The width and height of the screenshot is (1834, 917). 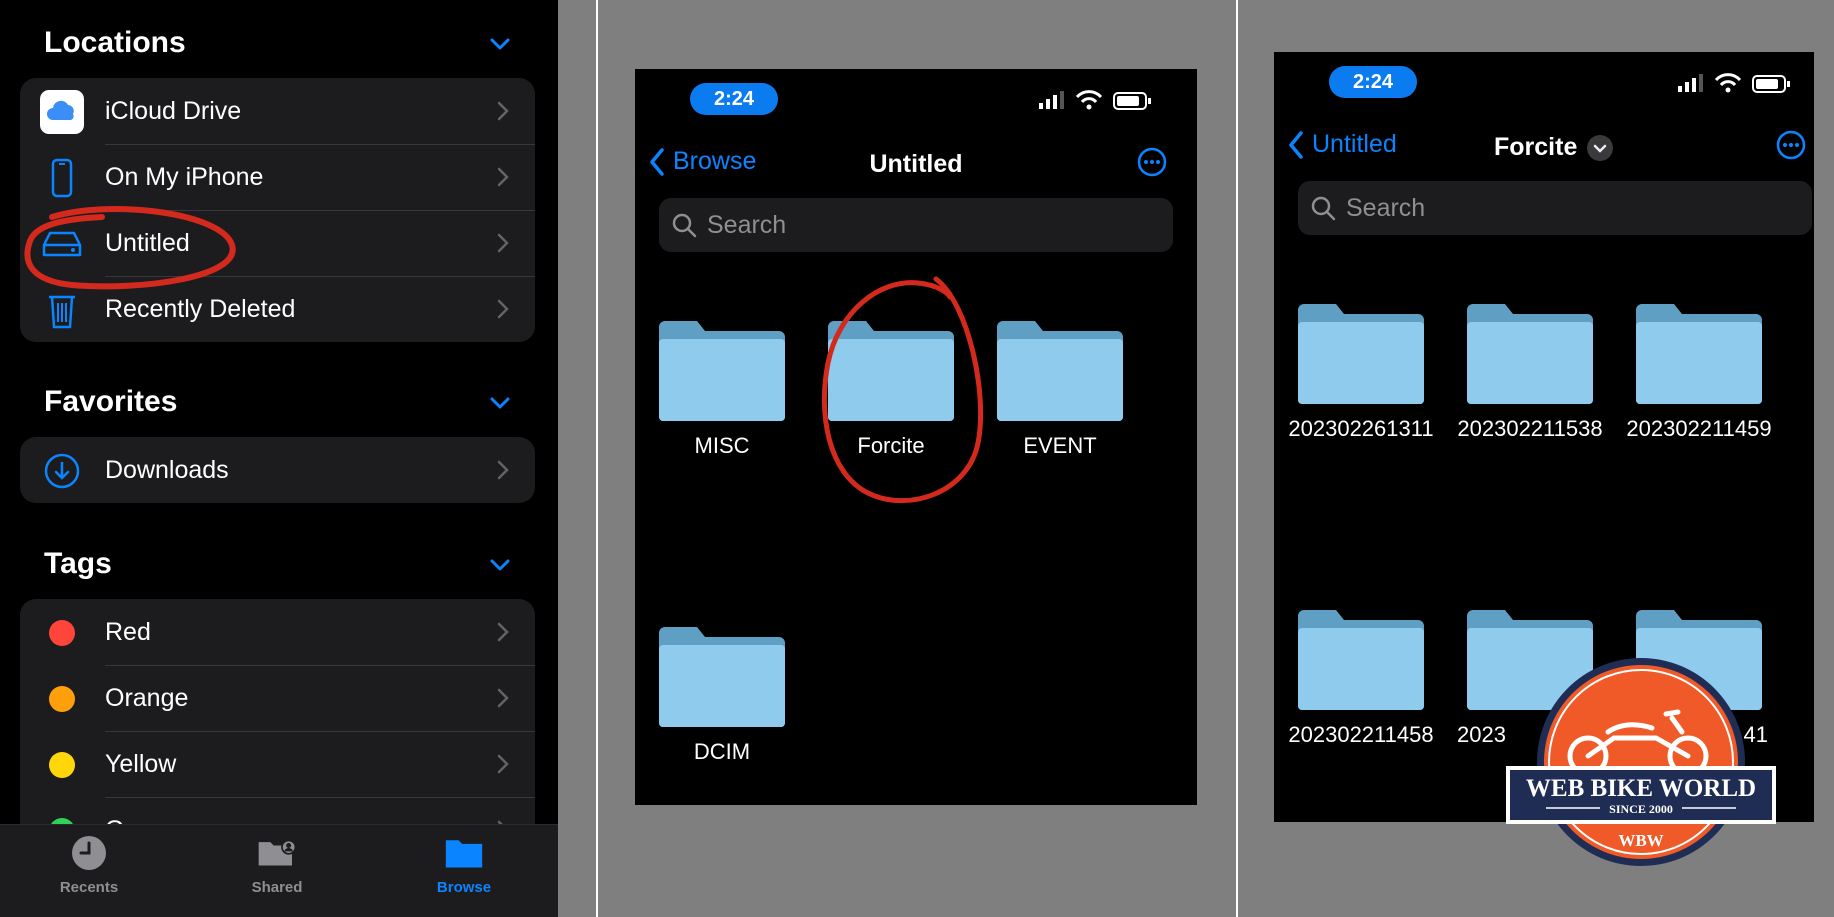 What do you see at coordinates (277, 698) in the screenshot?
I see `tag-orange: Orange` at bounding box center [277, 698].